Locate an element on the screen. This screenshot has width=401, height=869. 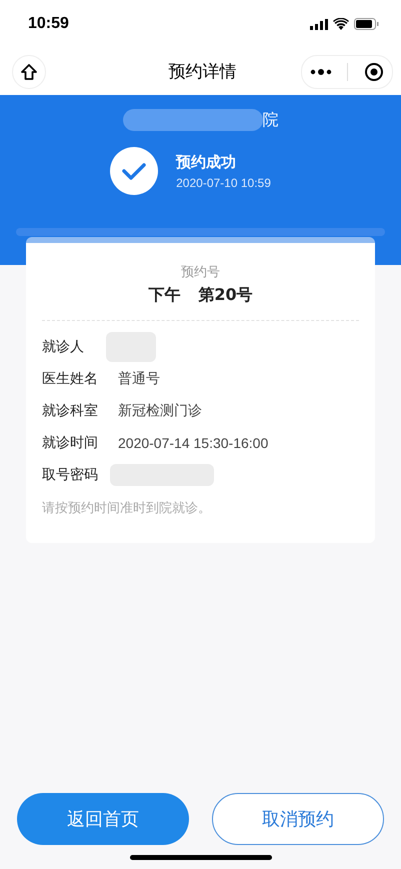
row-label: 就诊时间 is located at coordinates (70, 443).